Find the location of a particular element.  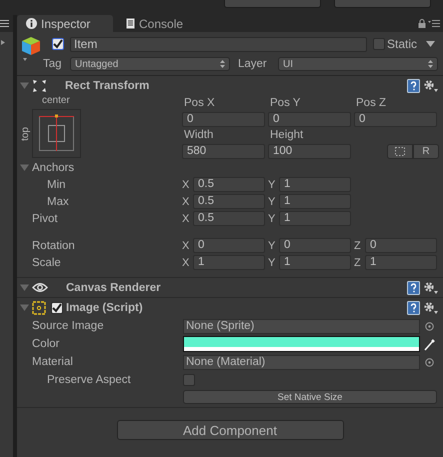

property-label: Material is located at coordinates (53, 362).